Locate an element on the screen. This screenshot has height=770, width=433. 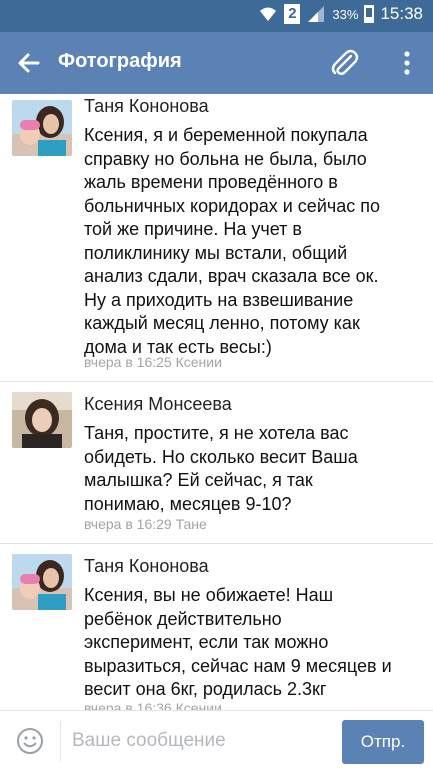
message-composer: Отпр. is located at coordinates (216, 740).